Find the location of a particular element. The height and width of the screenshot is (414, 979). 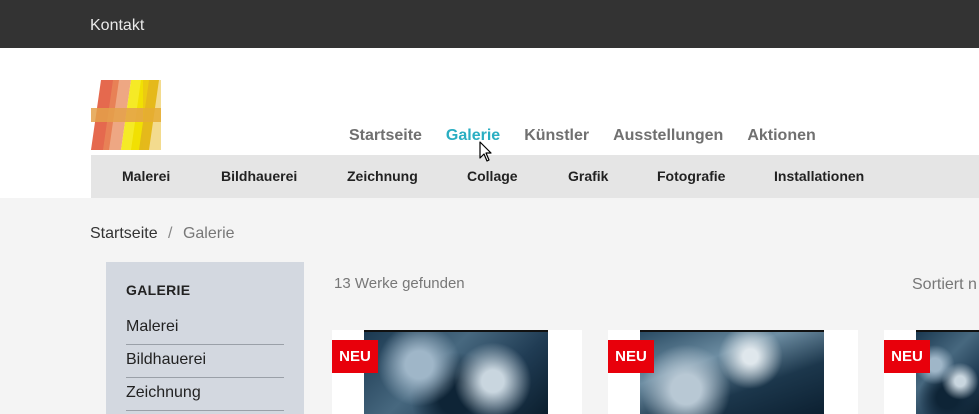

breadcrumb-home: Startseite is located at coordinates (124, 233).